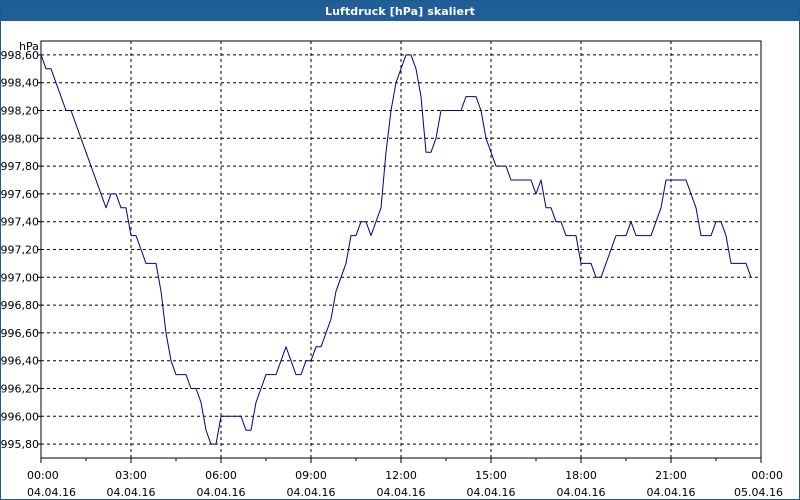 The width and height of the screenshot is (800, 500). Describe the element at coordinates (20, 250) in the screenshot. I see `y-tick-label: 997,20` at that location.